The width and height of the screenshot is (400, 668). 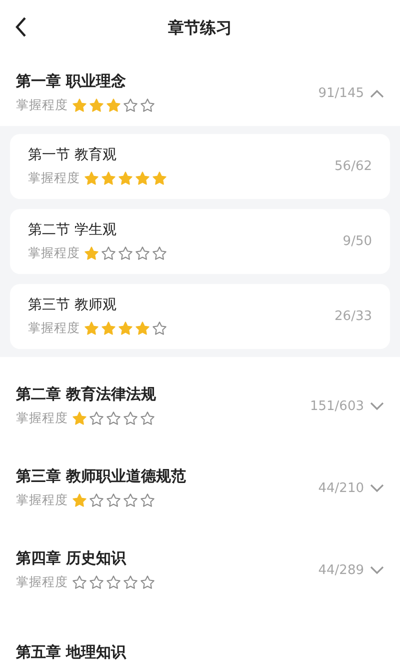 I want to click on chevron-up-icon, so click(x=377, y=93).